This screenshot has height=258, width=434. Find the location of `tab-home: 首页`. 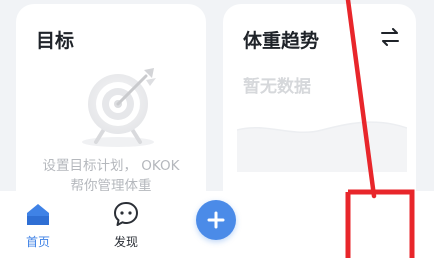

tab-home: 首页 is located at coordinates (38, 224).